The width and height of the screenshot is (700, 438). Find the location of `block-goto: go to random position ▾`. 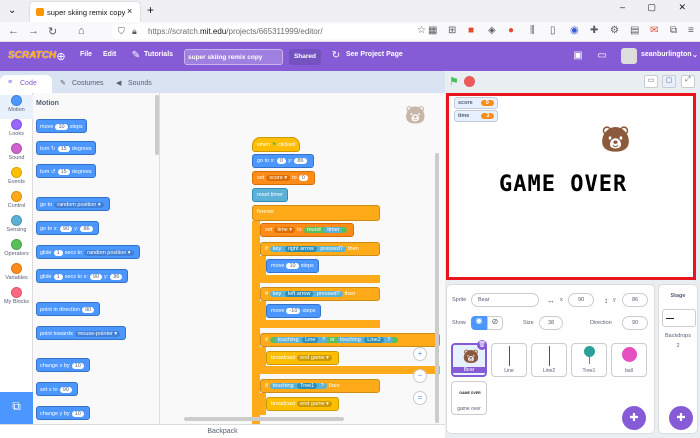

block-goto: go to random position ▾ is located at coordinates (73, 204).